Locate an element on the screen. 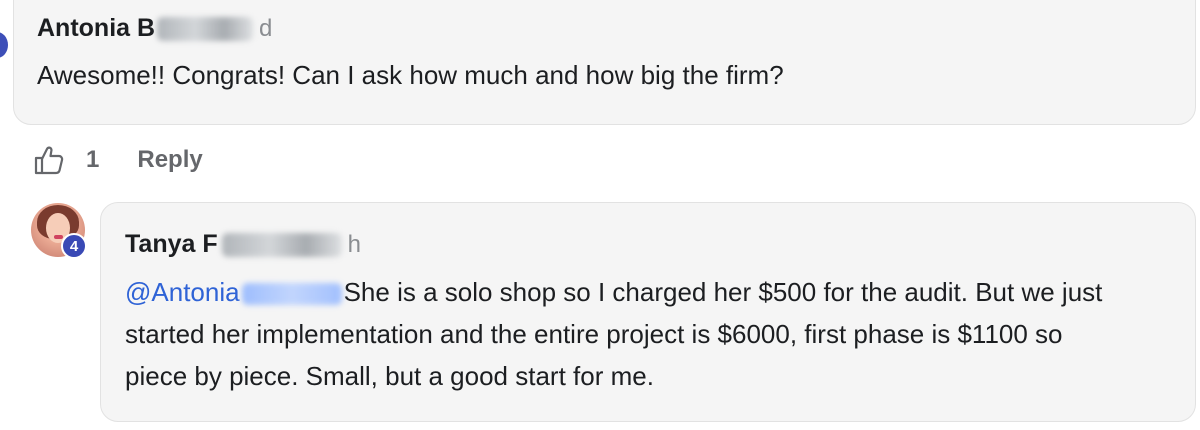  comment-author: Antonia B d is located at coordinates (154, 28).